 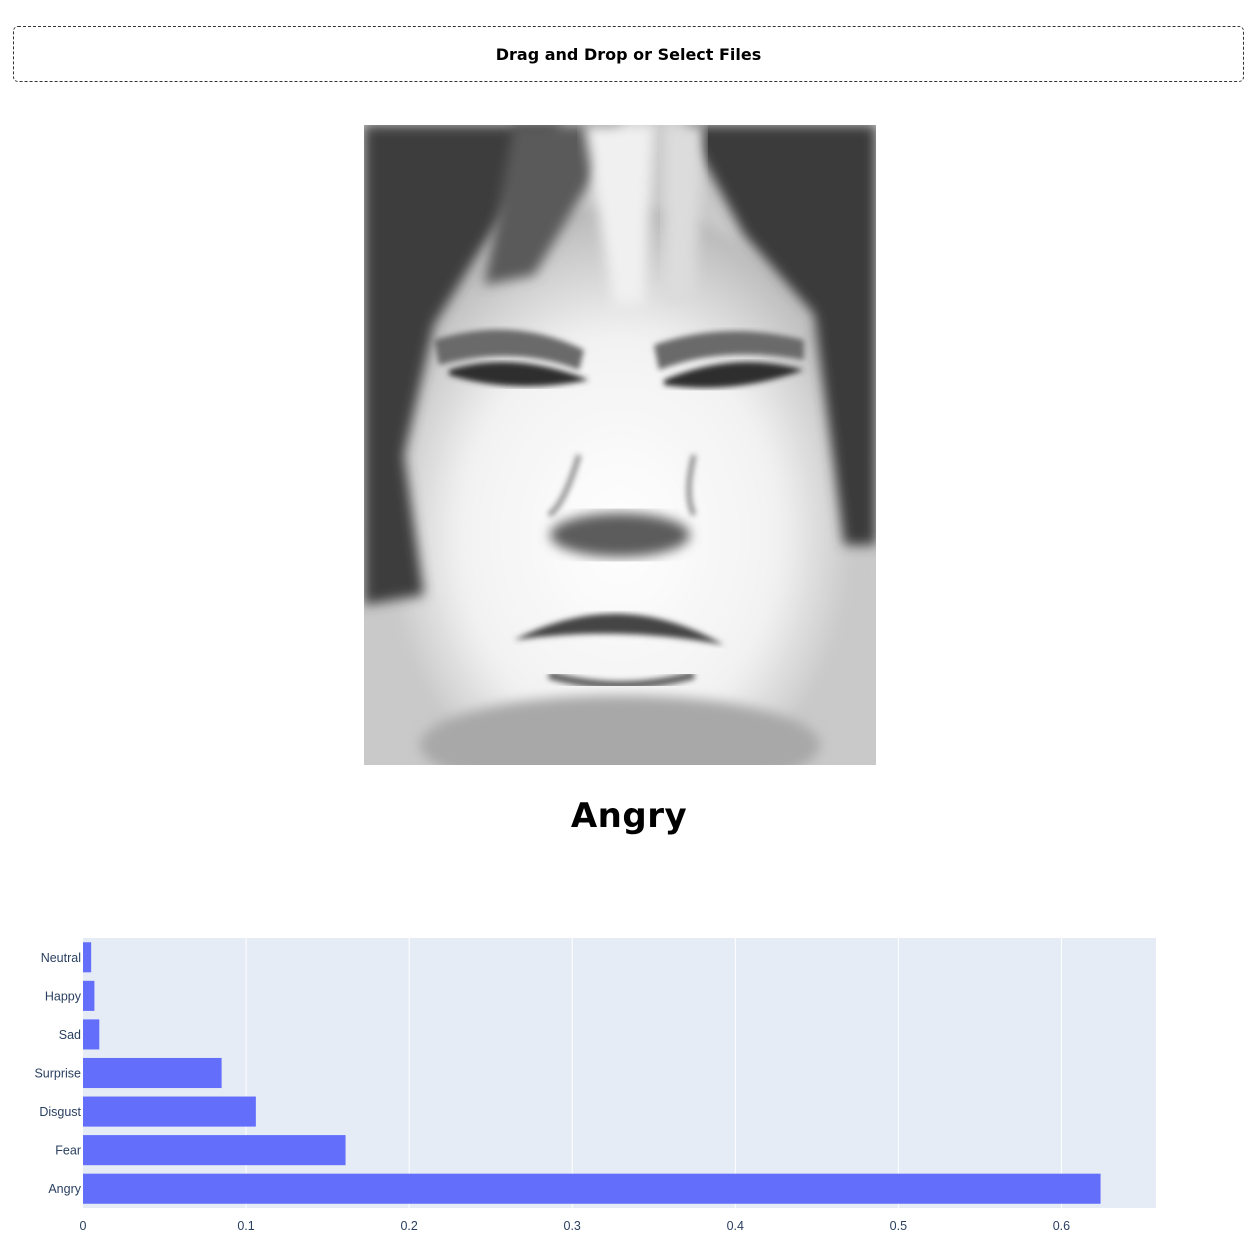 What do you see at coordinates (68, 1151) in the screenshot?
I see `y-tick-label: Fear` at bounding box center [68, 1151].